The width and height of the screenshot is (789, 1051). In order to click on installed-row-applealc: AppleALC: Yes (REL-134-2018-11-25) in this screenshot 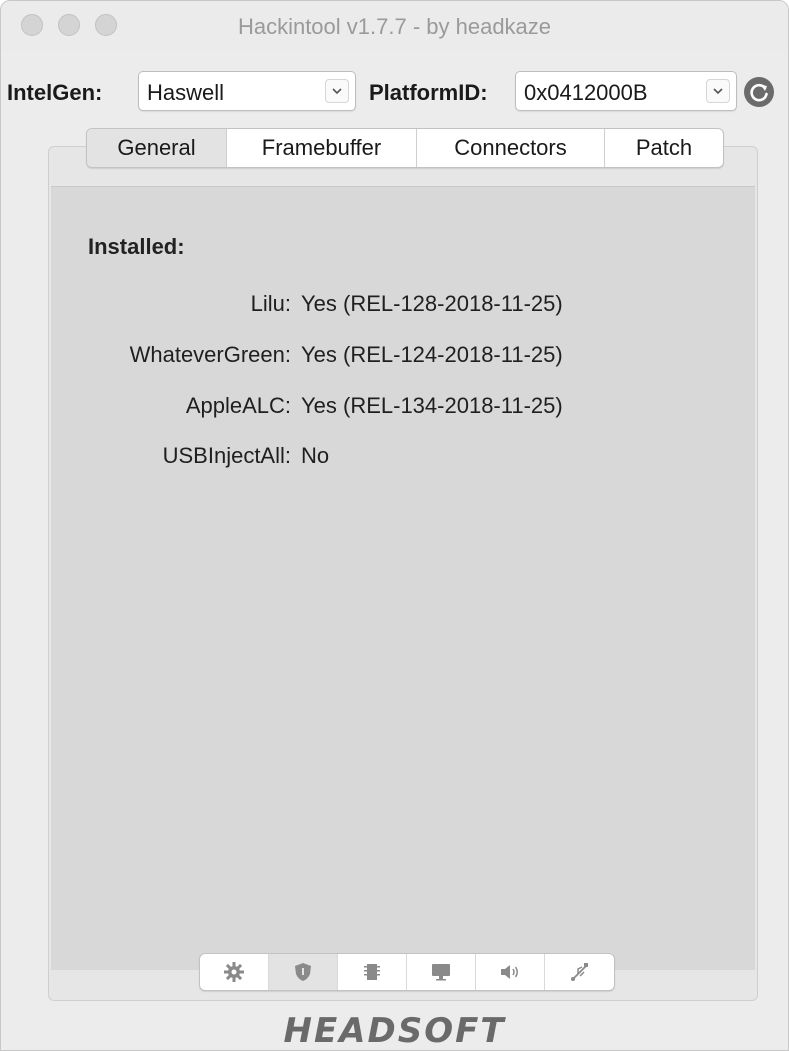, I will do `click(401, 408)`.